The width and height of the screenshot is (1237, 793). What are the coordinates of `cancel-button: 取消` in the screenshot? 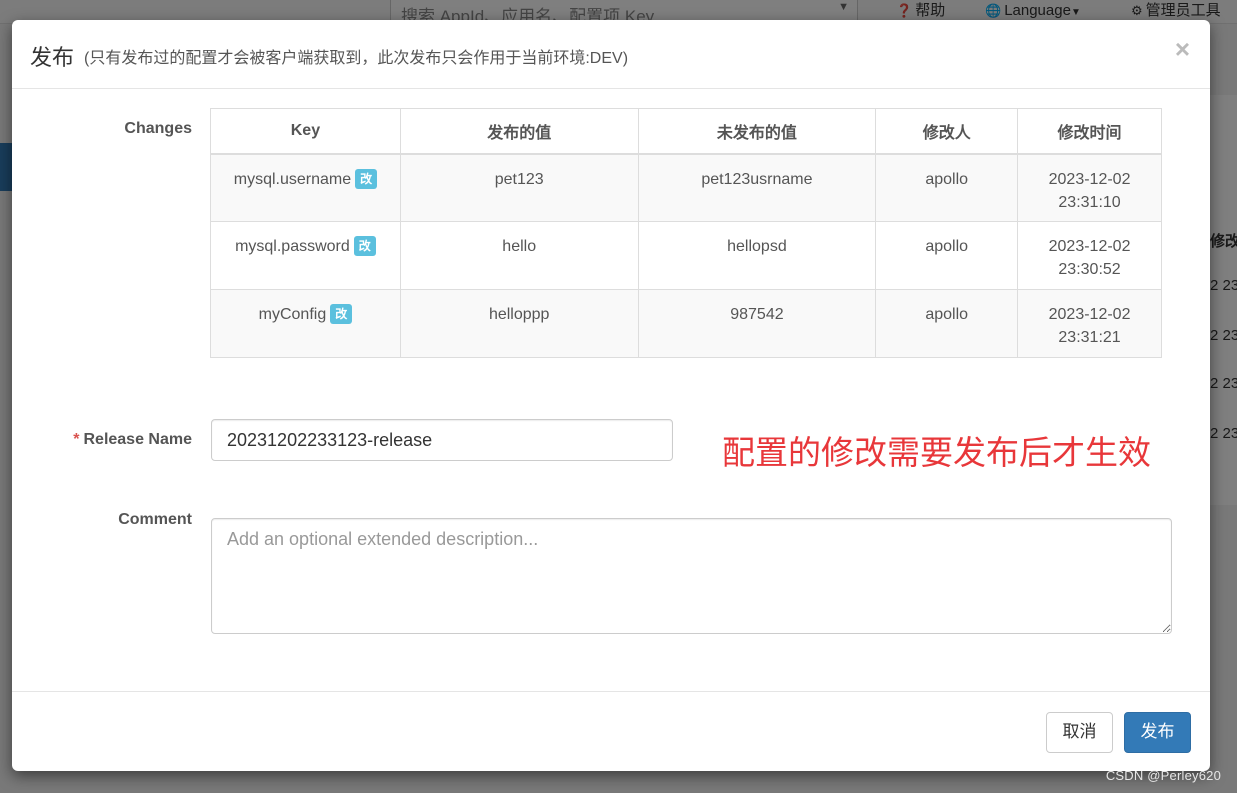 It's located at (1079, 732).